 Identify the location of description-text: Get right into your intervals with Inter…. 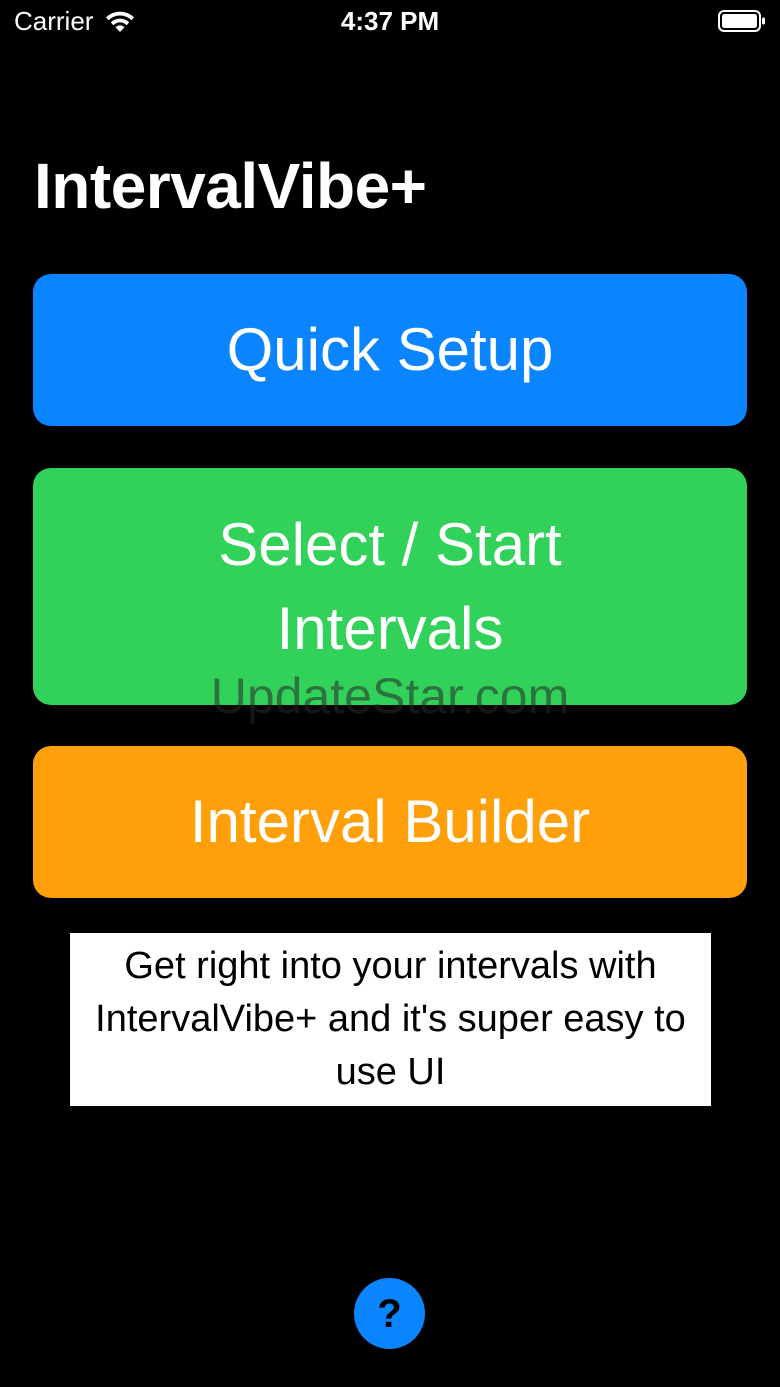
(390, 1019).